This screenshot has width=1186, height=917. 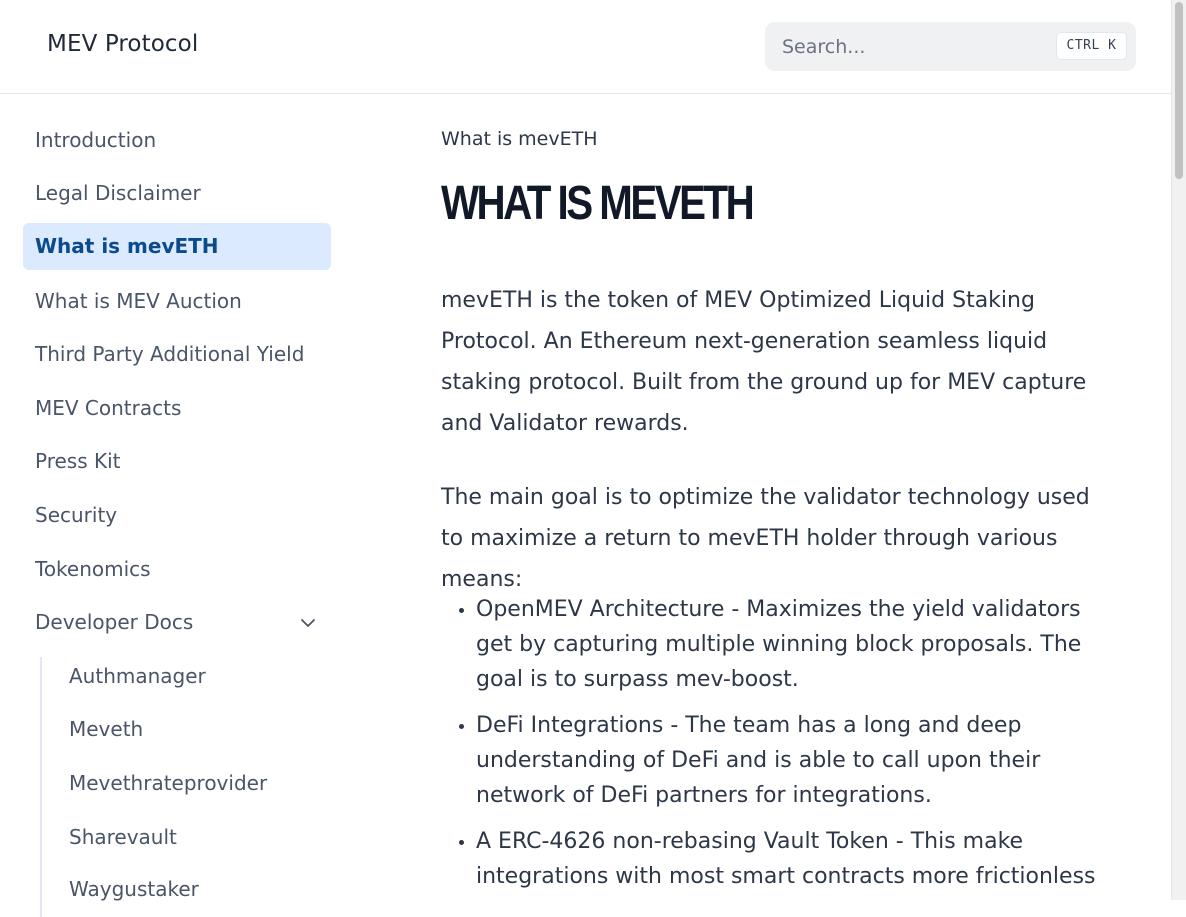 I want to click on sidebar-item-label: Developer Docs, so click(x=114, y=622).